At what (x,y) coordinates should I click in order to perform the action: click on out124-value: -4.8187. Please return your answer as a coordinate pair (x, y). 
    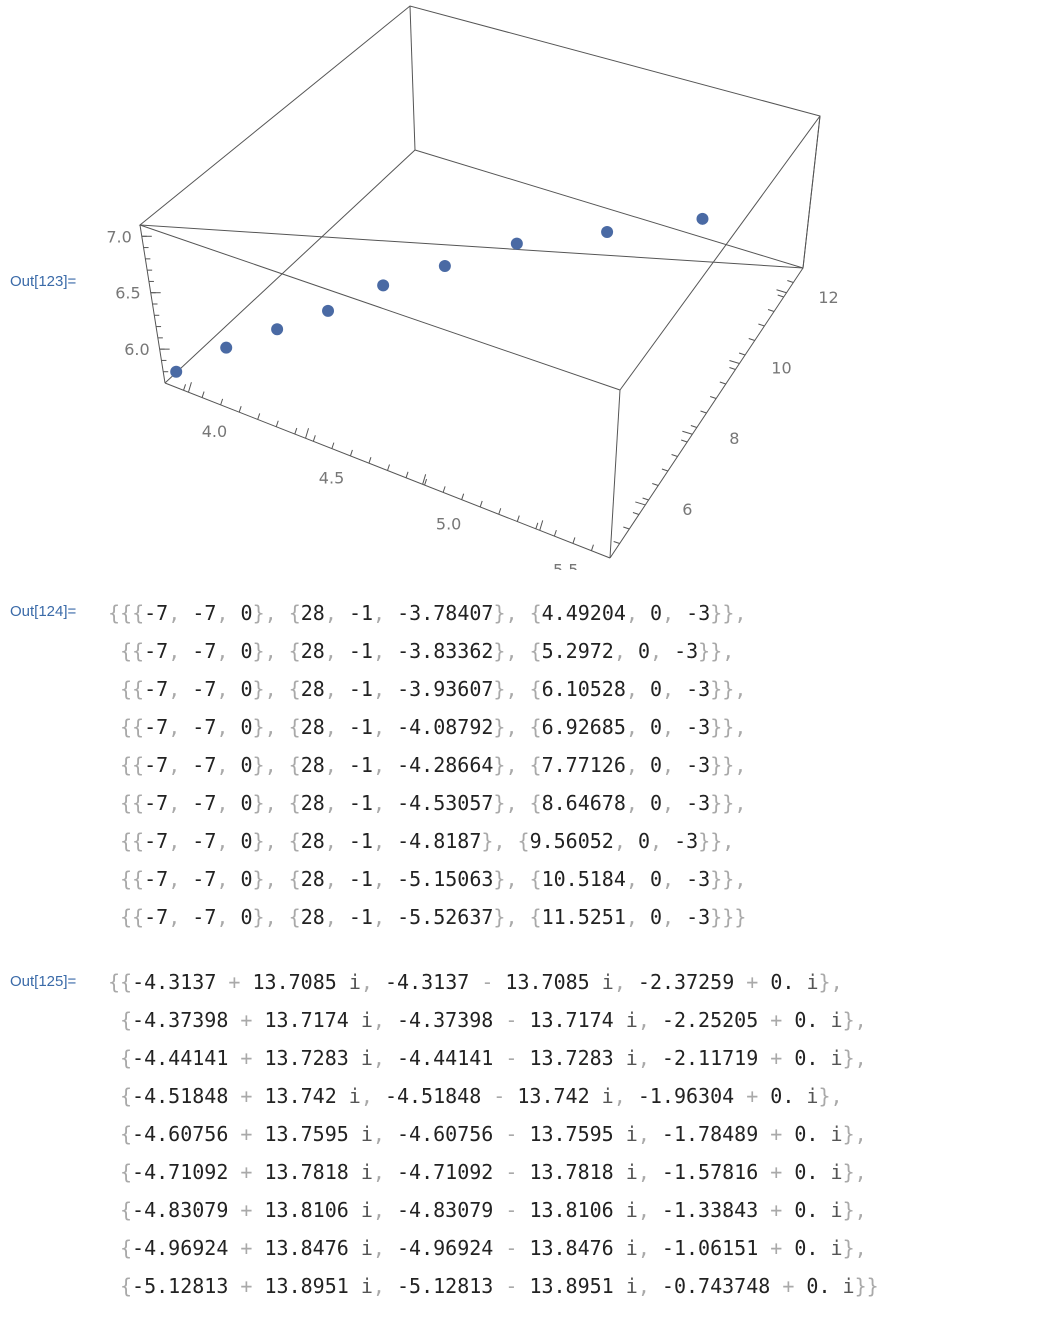
    Looking at the image, I should click on (439, 841).